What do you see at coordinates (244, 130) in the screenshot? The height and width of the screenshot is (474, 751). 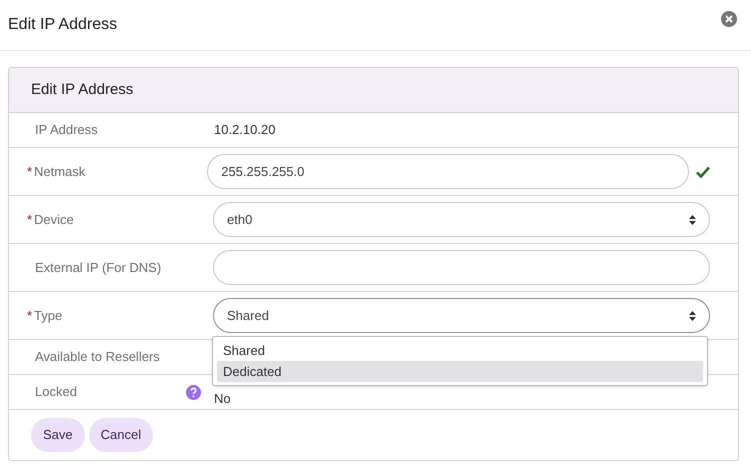 I see `field-value: 10.2.10.20` at bounding box center [244, 130].